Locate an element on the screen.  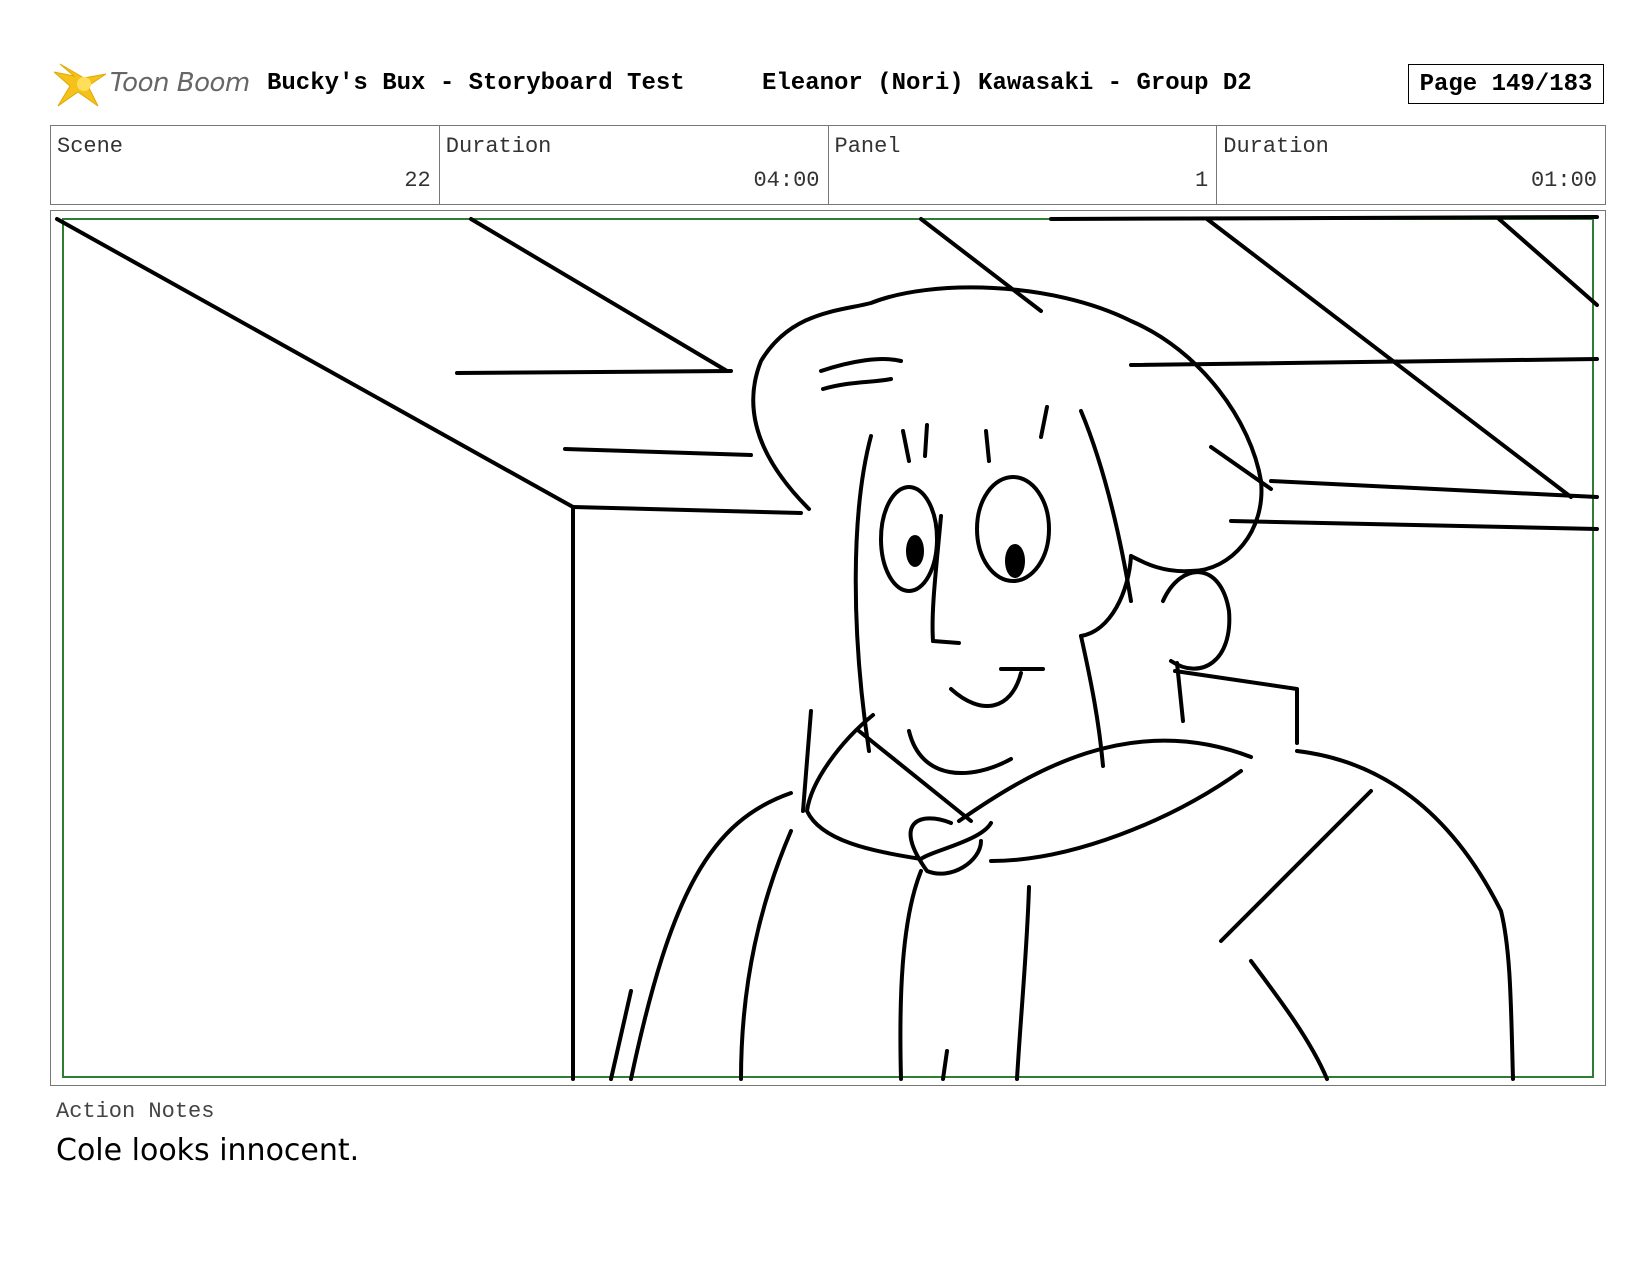
scene-cell: Scene 22 is located at coordinates (245, 165).